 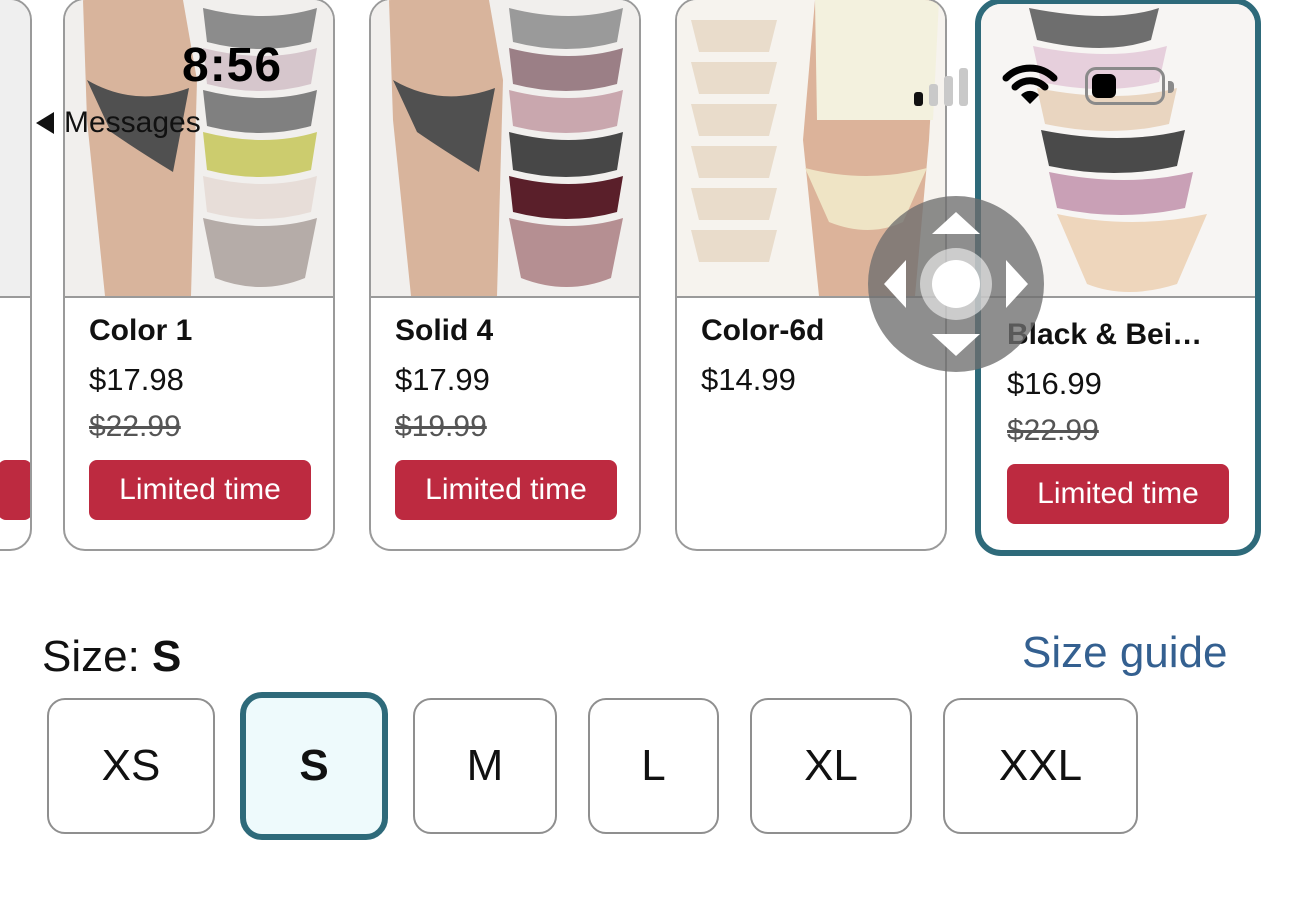 I want to click on product-card-partial, so click(x=16, y=275).